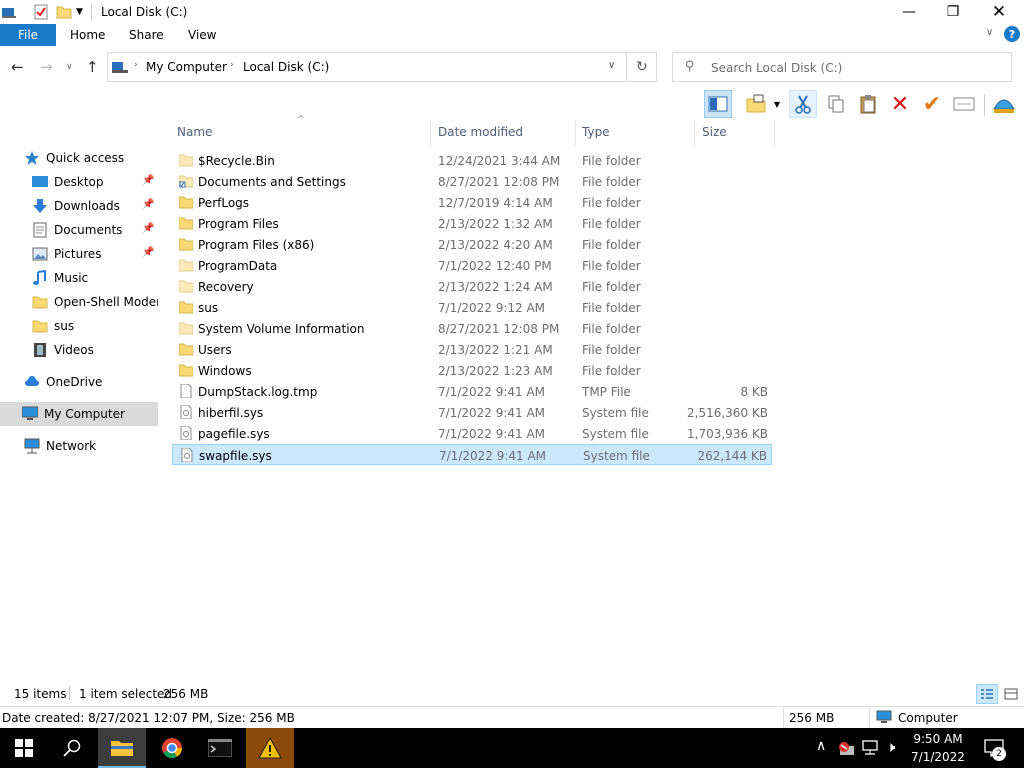  What do you see at coordinates (79, 158) in the screenshot?
I see `sidebar-item-quick-access: Quick access` at bounding box center [79, 158].